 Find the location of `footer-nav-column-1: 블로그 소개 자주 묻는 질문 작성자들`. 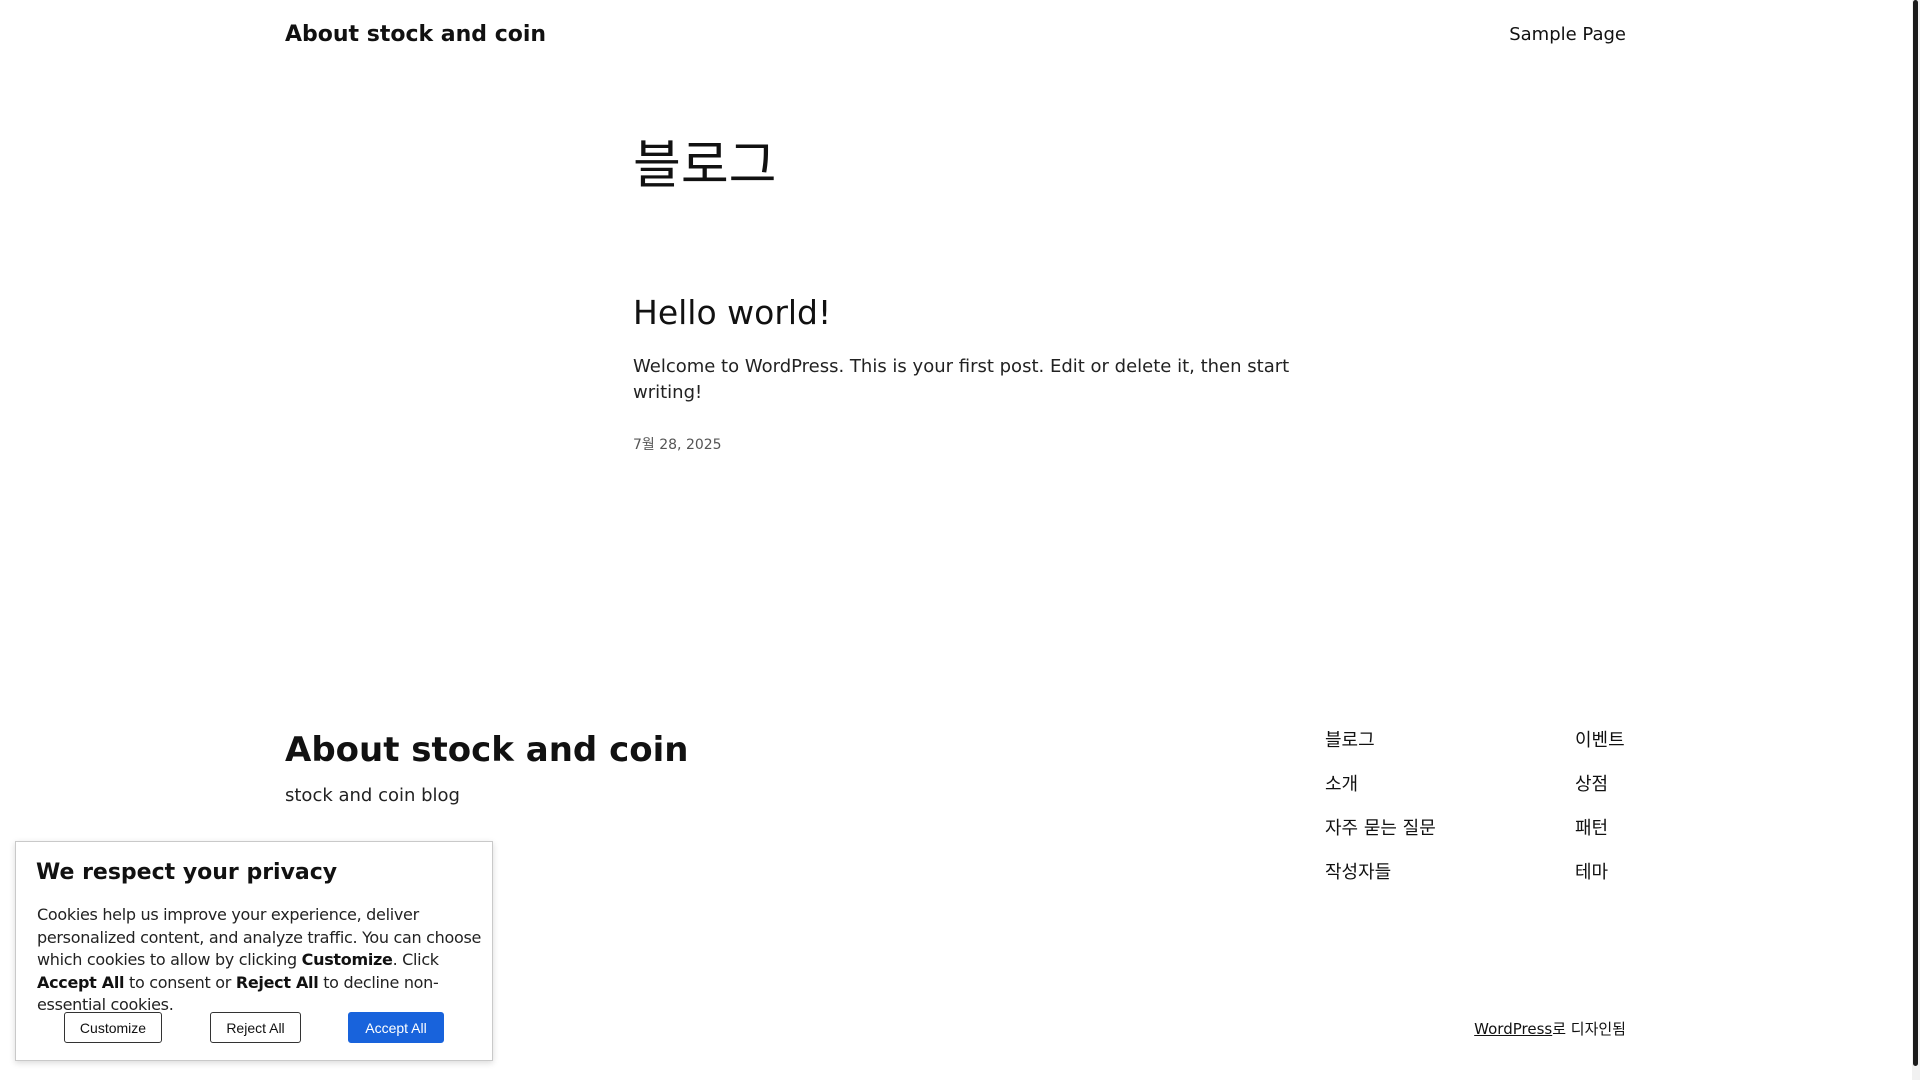

footer-nav-column-1: 블로그 소개 자주 묻는 질문 작성자들 is located at coordinates (1380, 817).